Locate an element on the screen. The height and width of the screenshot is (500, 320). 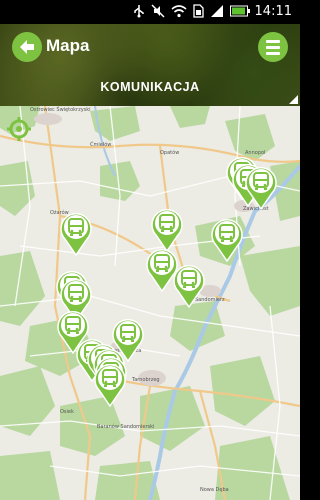
signal-icon is located at coordinates (217, 11).